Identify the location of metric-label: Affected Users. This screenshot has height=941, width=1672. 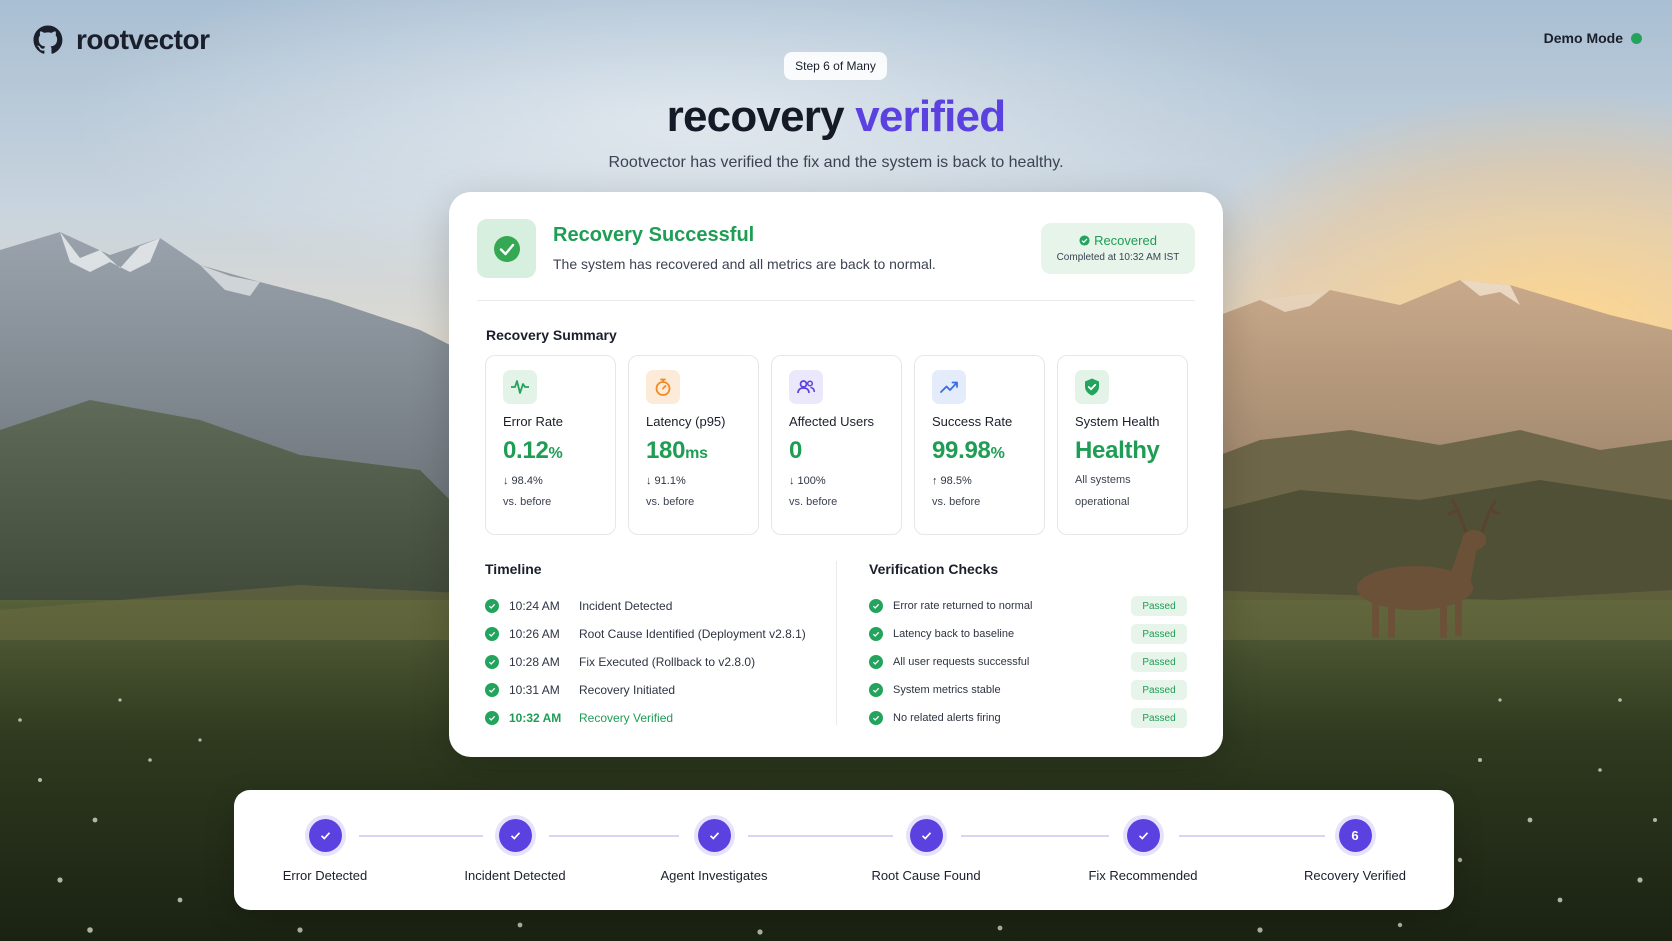
(832, 421).